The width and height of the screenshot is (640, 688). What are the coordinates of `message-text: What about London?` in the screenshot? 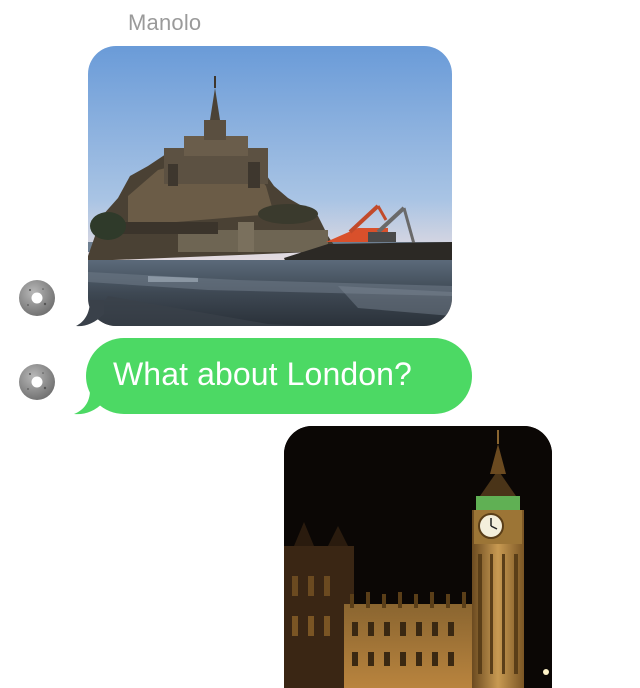 It's located at (262, 374).